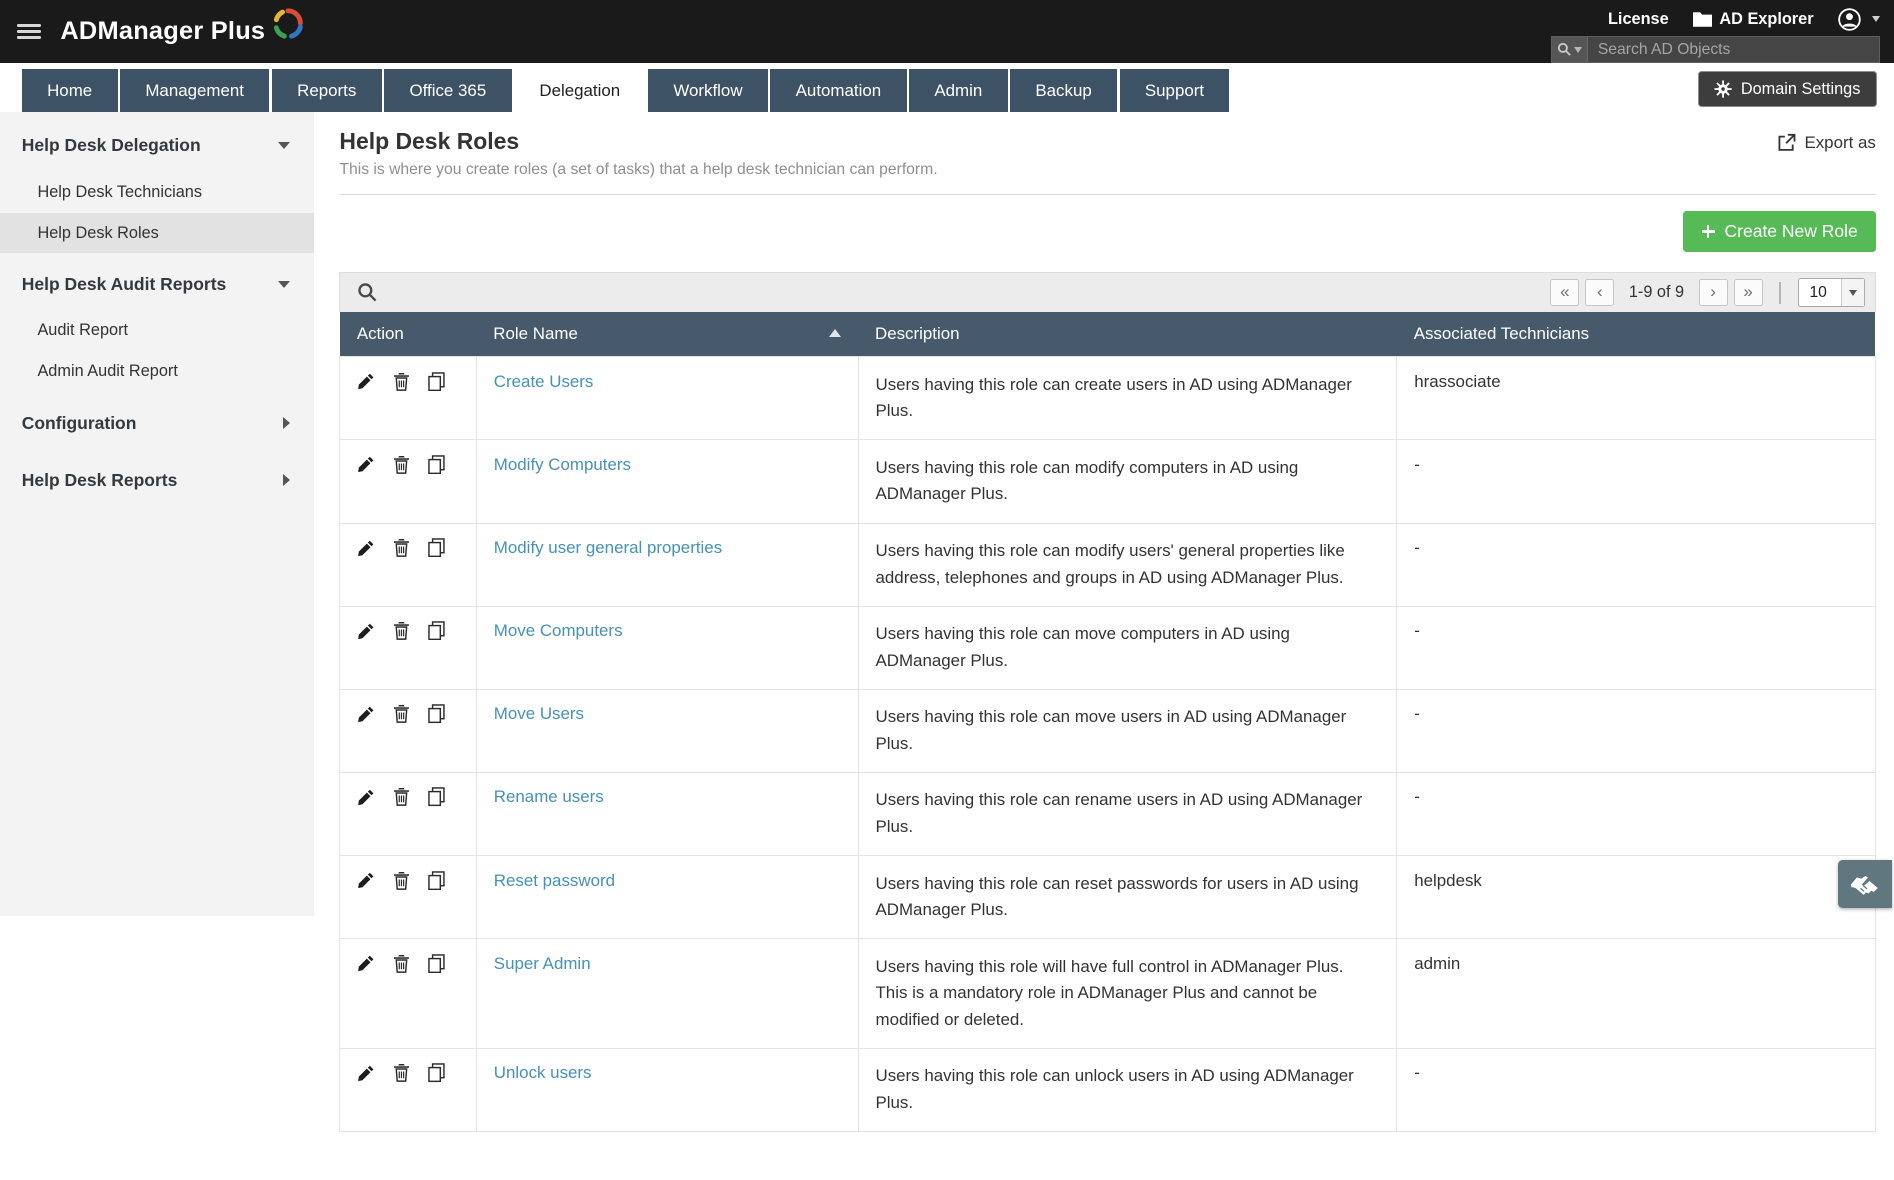 This screenshot has width=1894, height=1180. What do you see at coordinates (1636, 398) in the screenshot?
I see `associated-technicians: hrassociate` at bounding box center [1636, 398].